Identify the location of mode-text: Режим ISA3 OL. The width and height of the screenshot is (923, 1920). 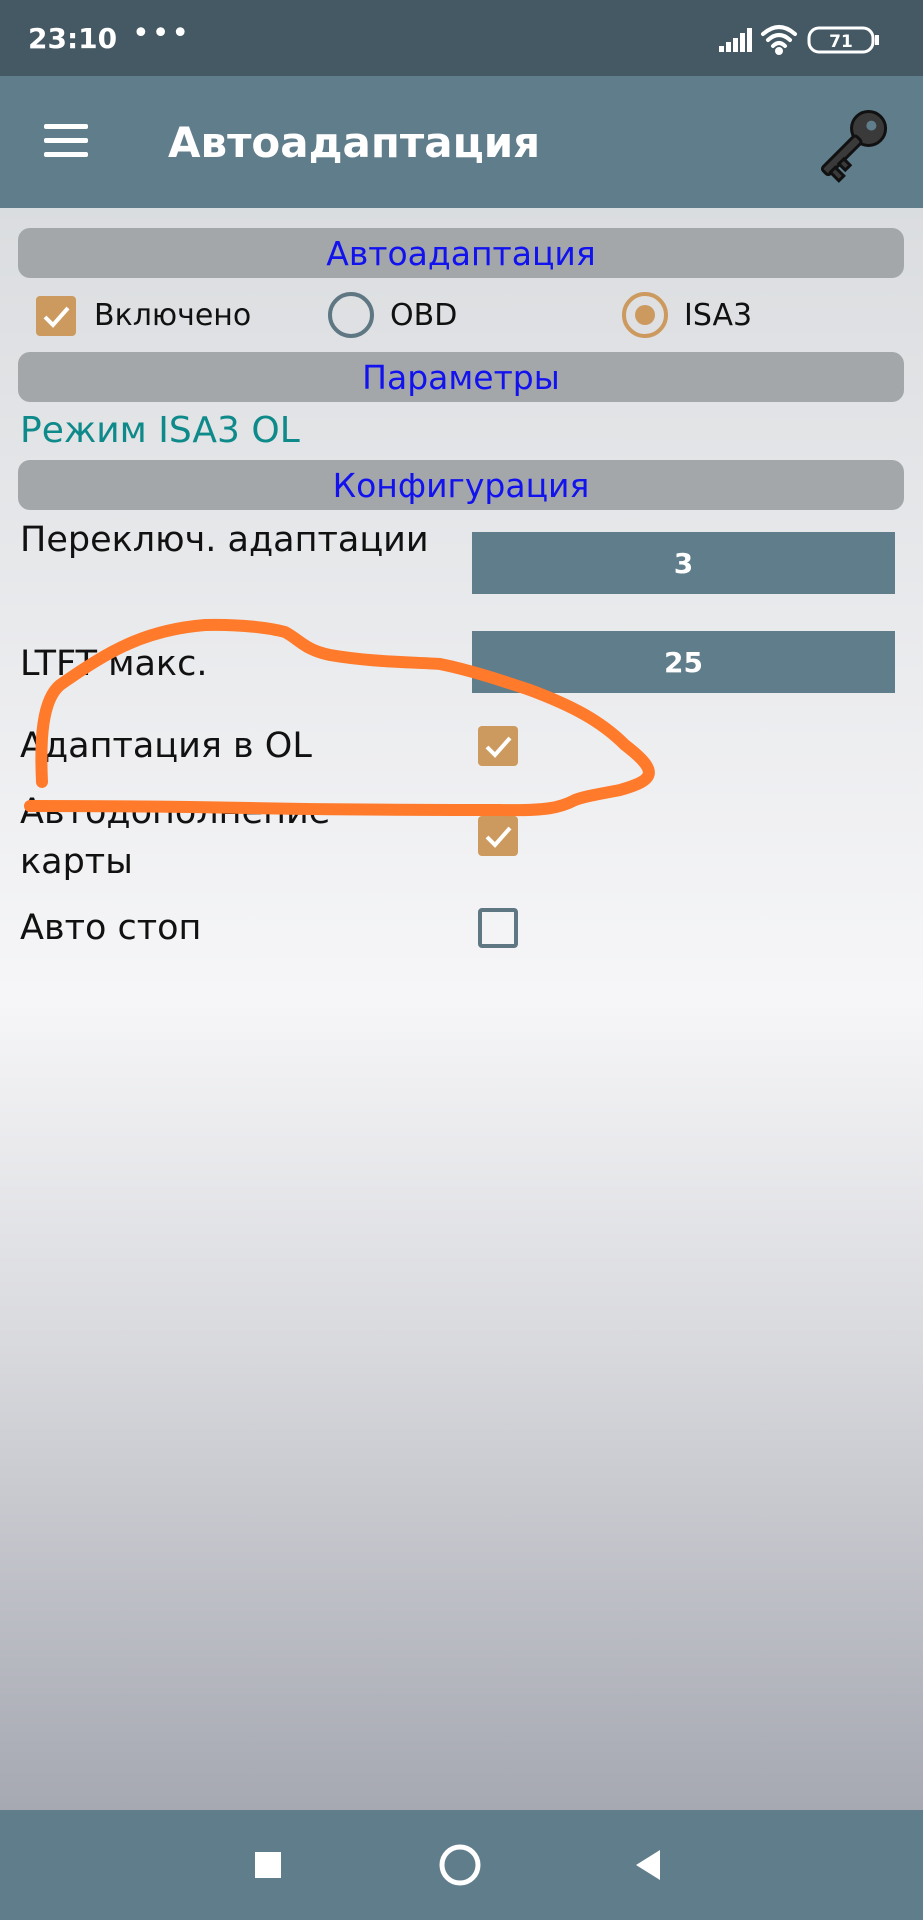
(160, 430).